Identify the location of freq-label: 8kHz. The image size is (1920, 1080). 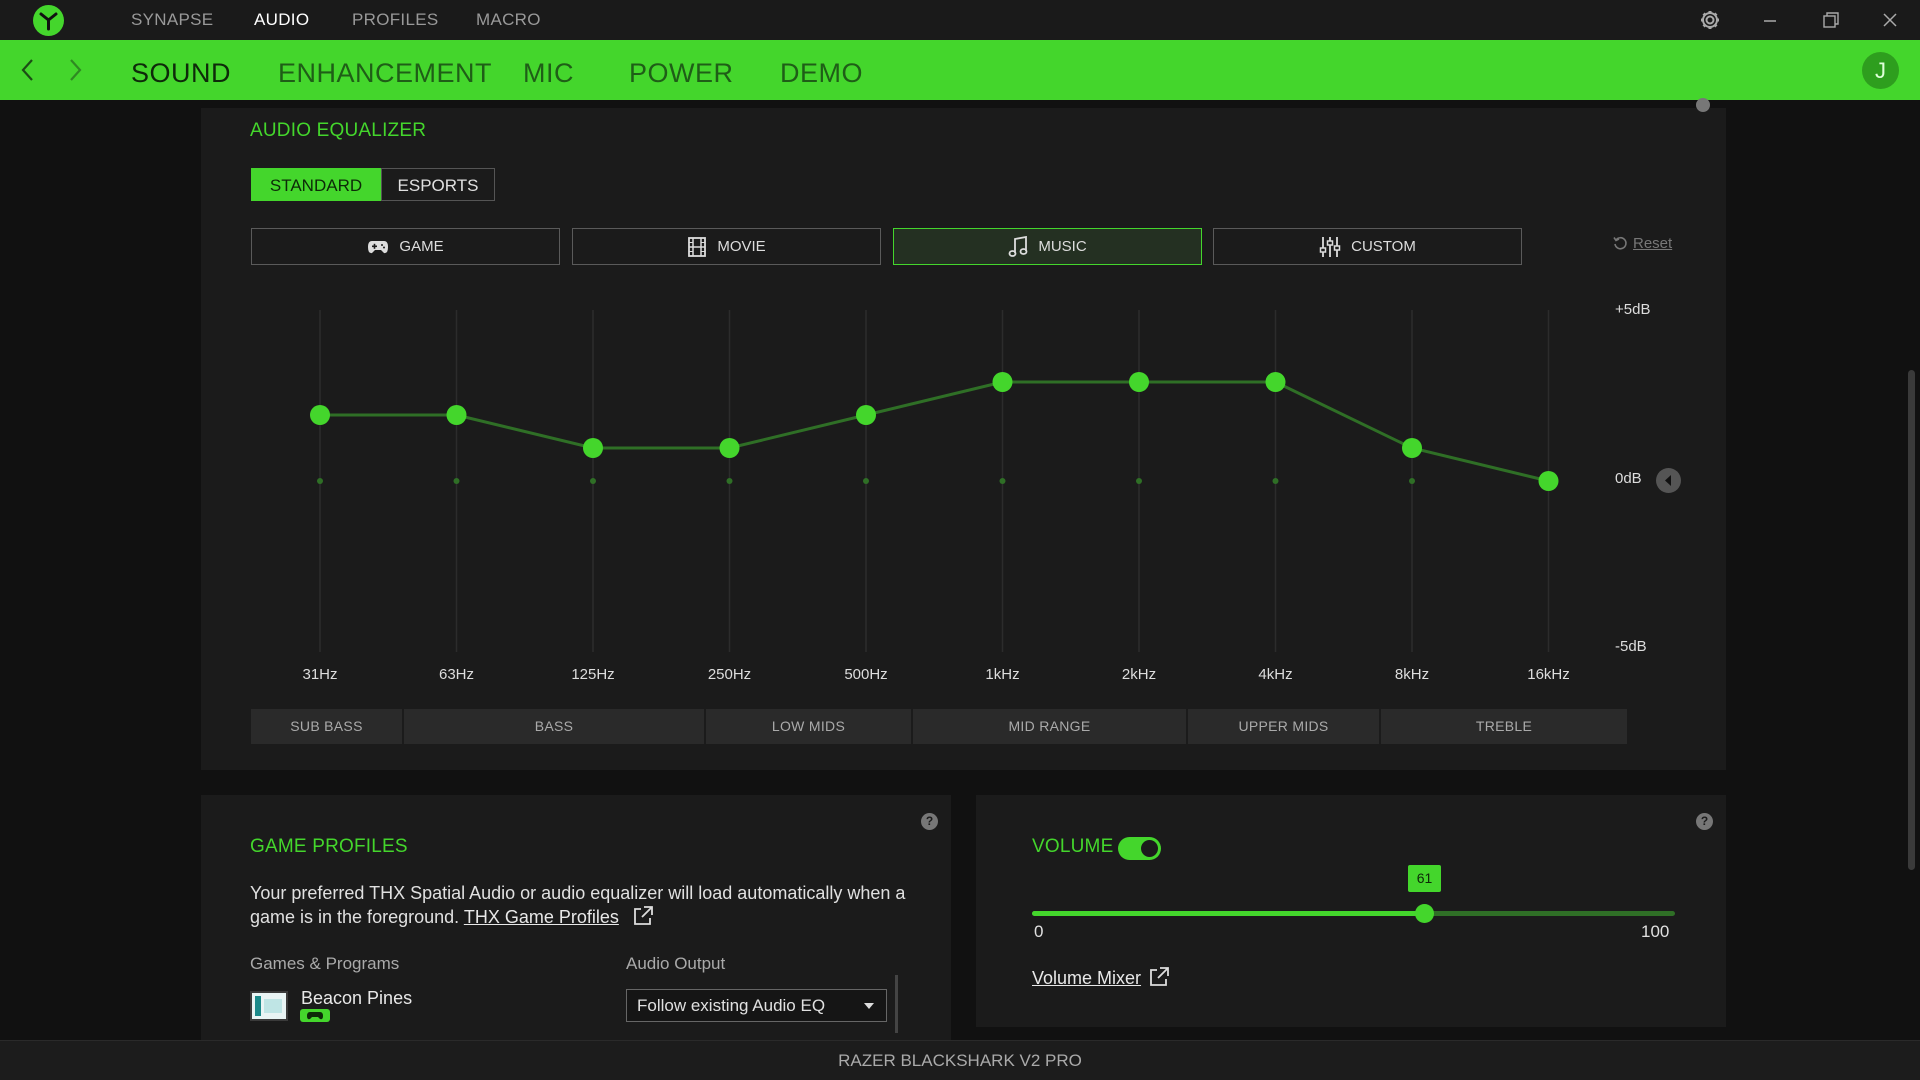
(1412, 674).